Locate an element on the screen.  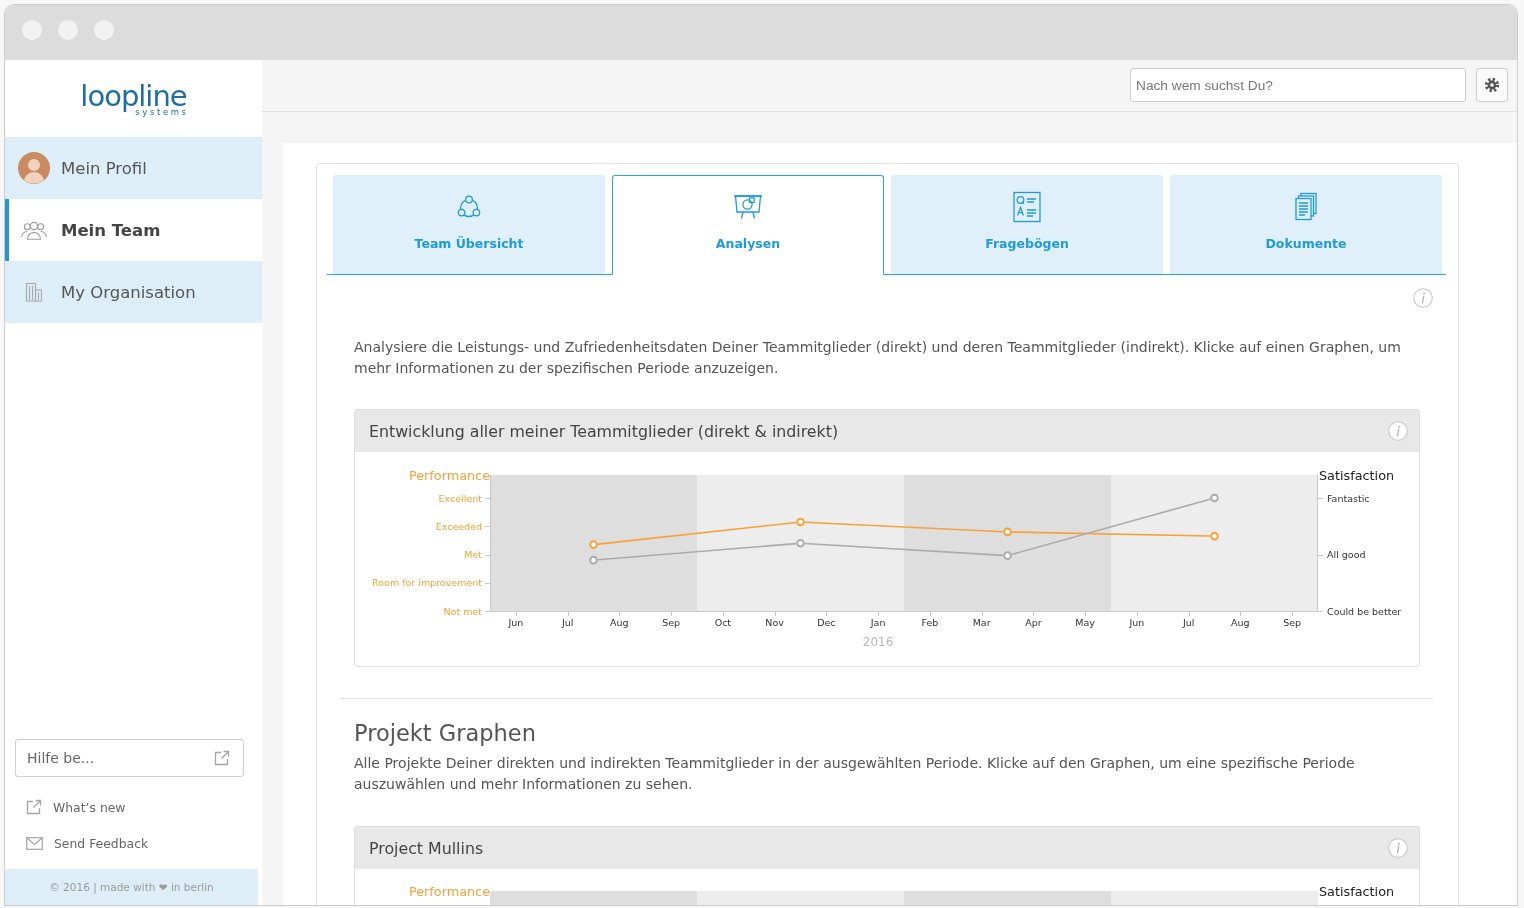
people-icon is located at coordinates (34, 230).